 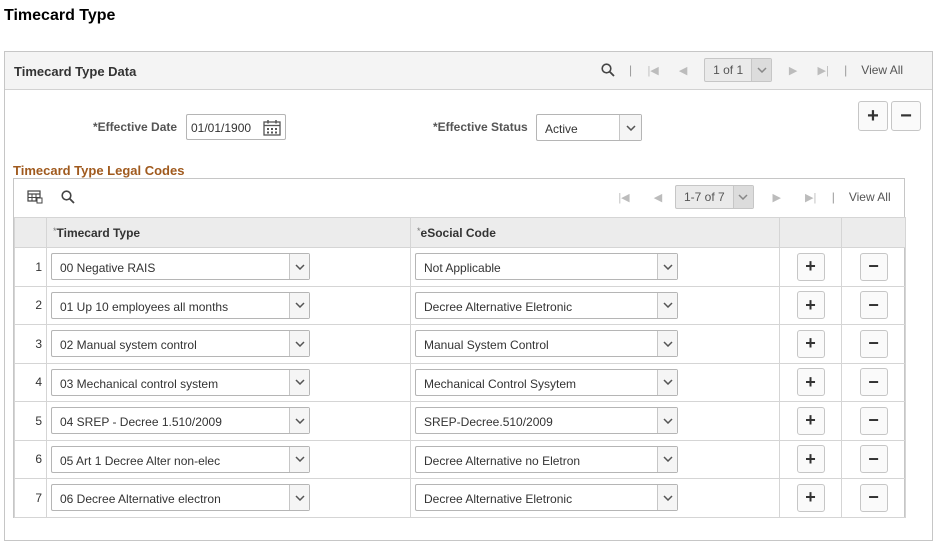 What do you see at coordinates (108, 268) in the screenshot?
I see `timecard-type-value: 00 Negative RAIS` at bounding box center [108, 268].